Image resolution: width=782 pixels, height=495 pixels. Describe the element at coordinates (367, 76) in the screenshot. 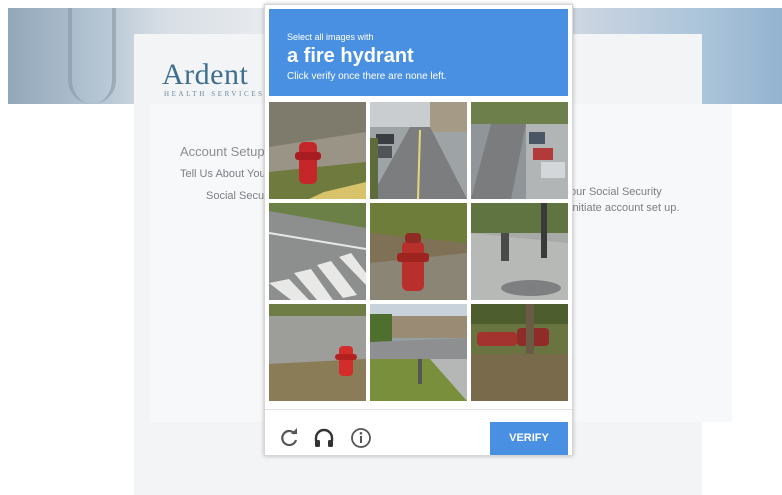

I see `captcha-hint: Click verify once there are none left.` at that location.